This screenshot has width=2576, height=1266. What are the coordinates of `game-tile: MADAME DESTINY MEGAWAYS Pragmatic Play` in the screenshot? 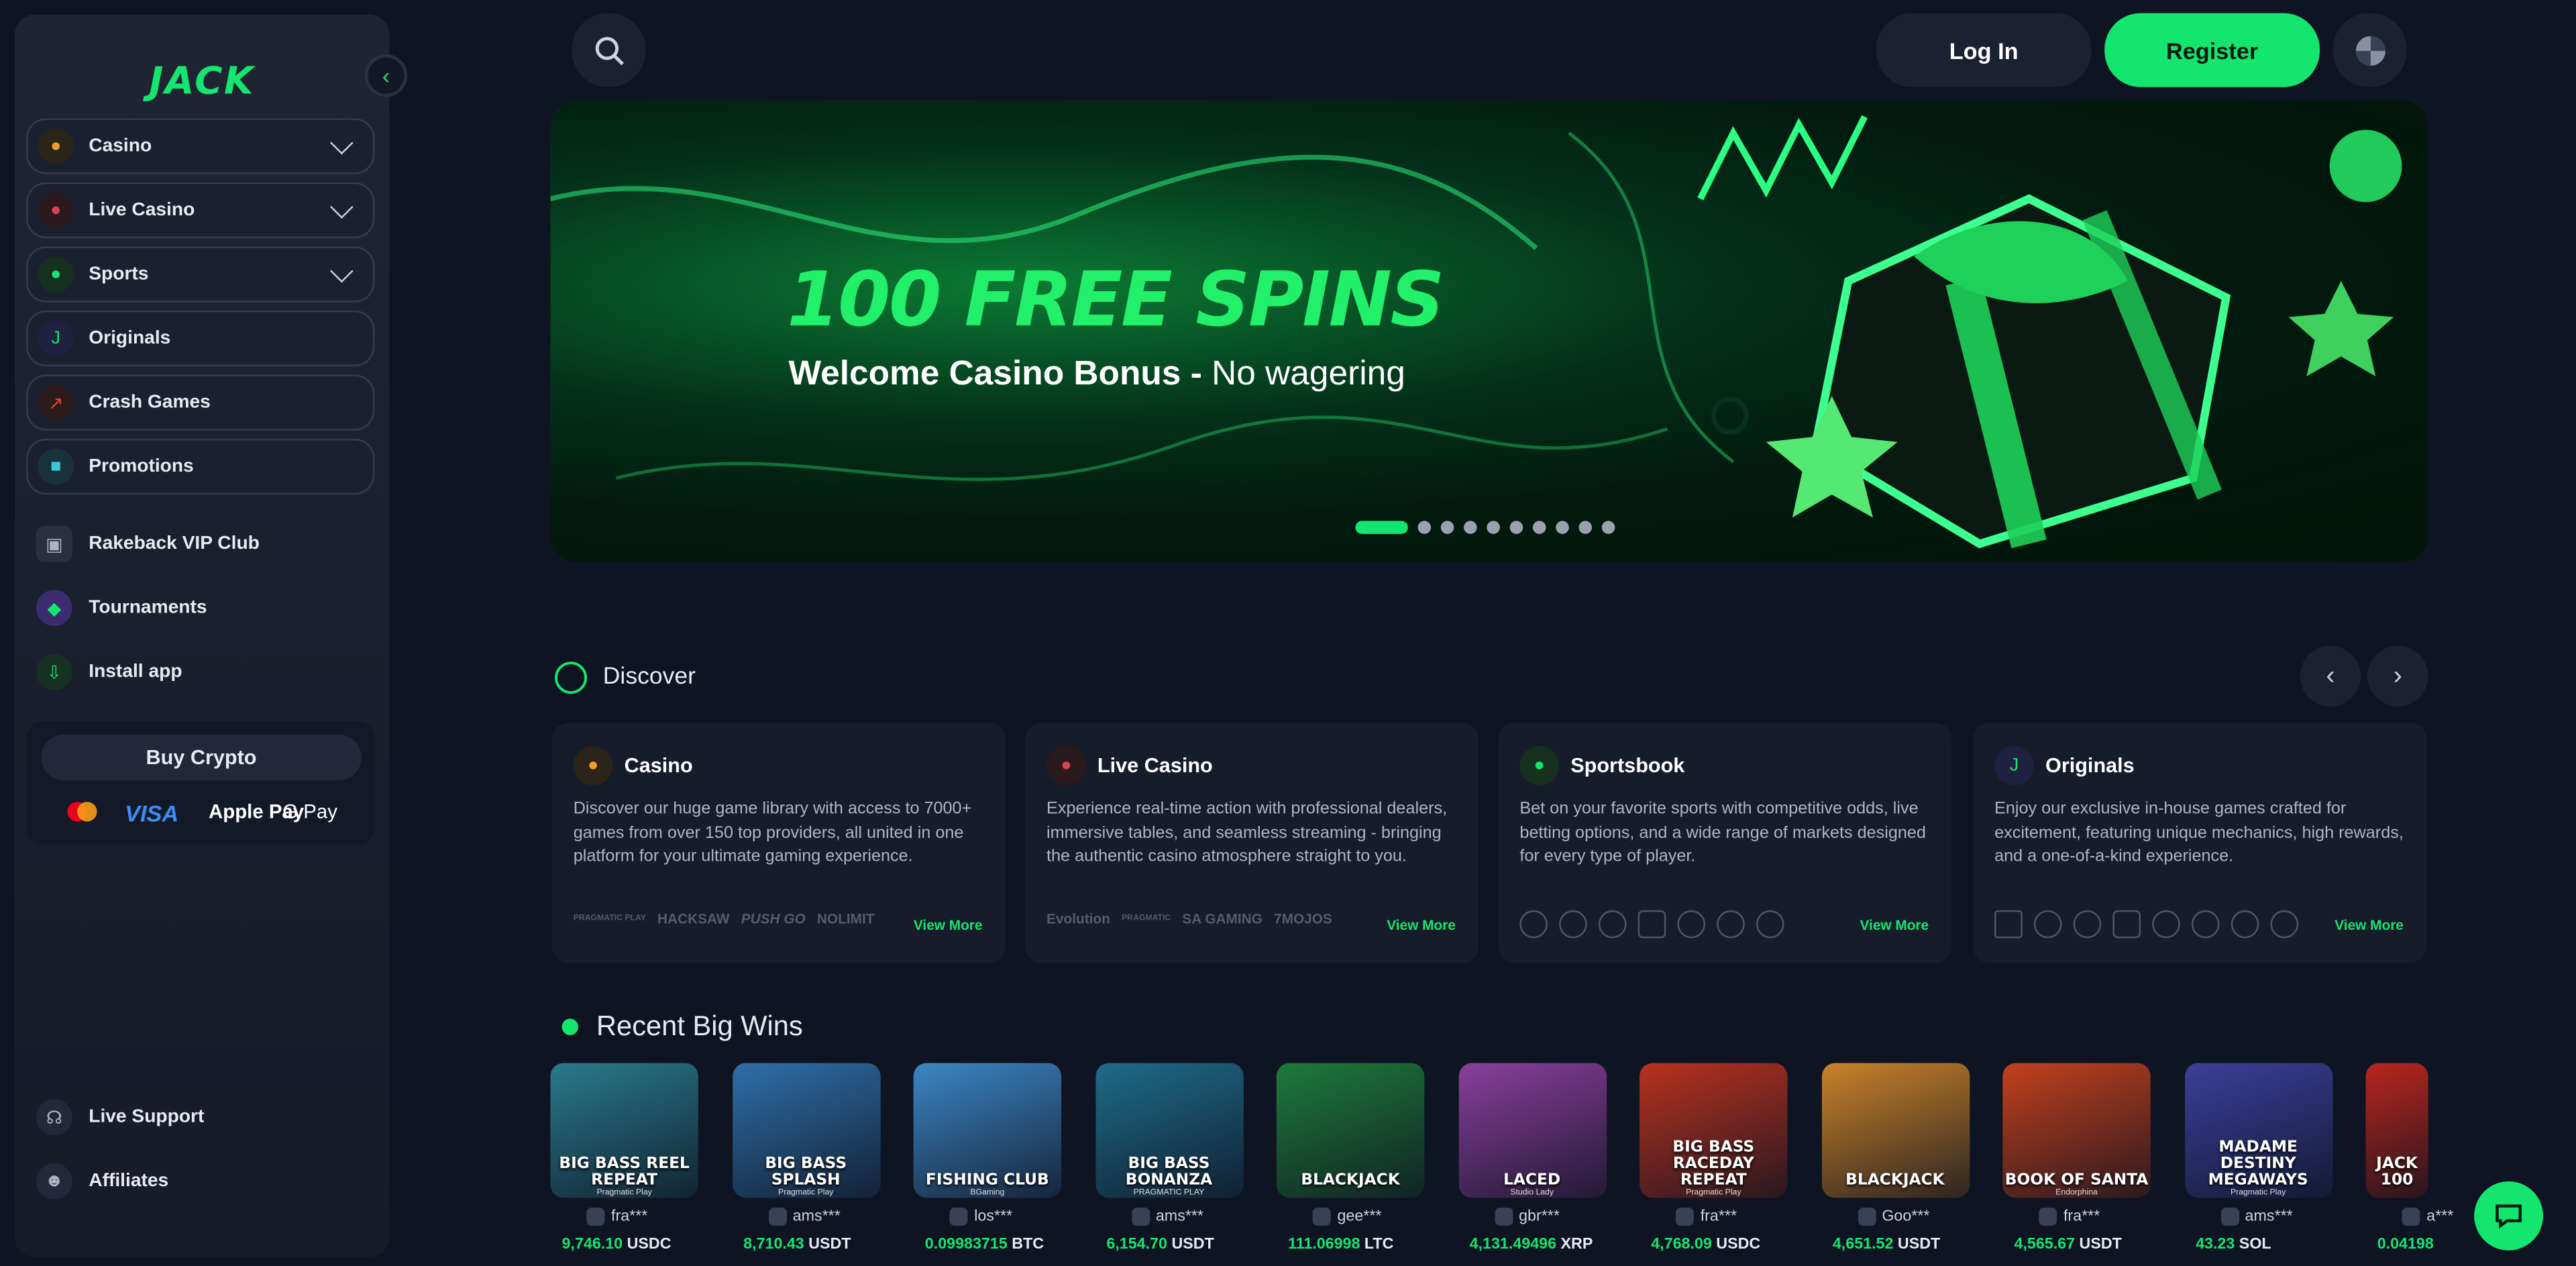 It's located at (2258, 1130).